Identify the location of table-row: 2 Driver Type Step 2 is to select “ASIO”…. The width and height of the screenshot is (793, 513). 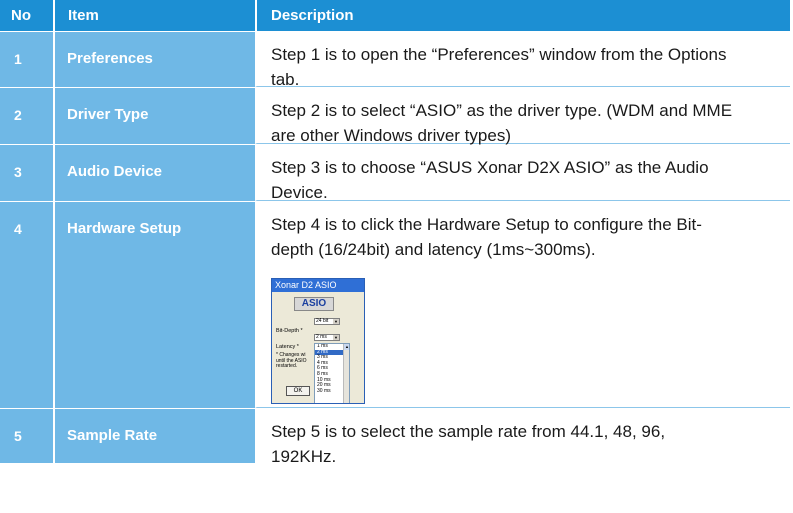
(395, 116).